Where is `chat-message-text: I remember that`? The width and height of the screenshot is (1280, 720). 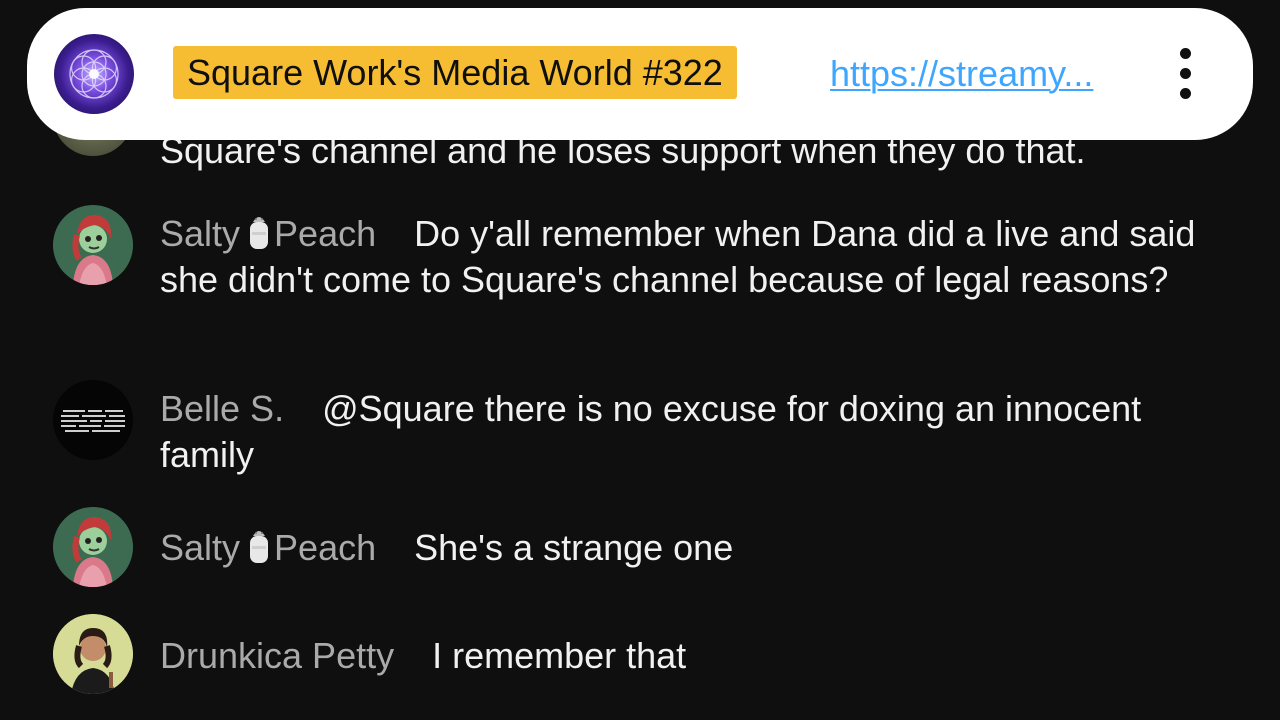
chat-message-text: I remember that is located at coordinates (559, 655).